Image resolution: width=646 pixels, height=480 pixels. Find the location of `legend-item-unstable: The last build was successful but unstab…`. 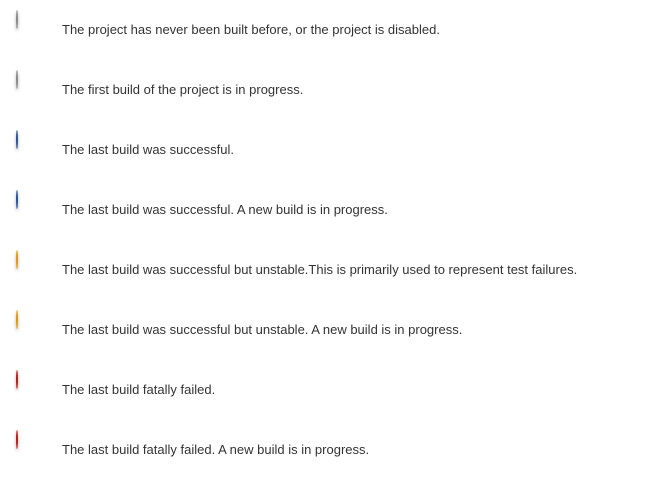

legend-item-unstable: The last build was successful but unstab… is located at coordinates (323, 270).